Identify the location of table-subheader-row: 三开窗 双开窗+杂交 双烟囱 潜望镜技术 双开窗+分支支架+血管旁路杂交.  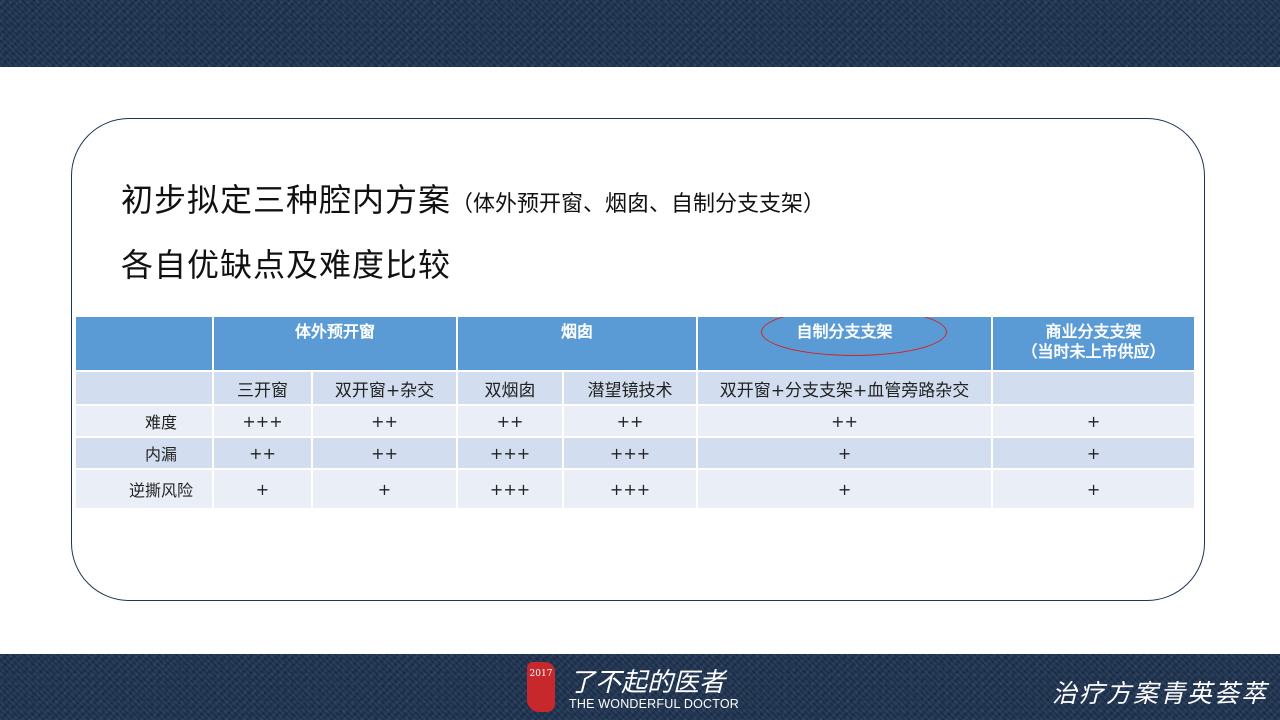
(636, 388).